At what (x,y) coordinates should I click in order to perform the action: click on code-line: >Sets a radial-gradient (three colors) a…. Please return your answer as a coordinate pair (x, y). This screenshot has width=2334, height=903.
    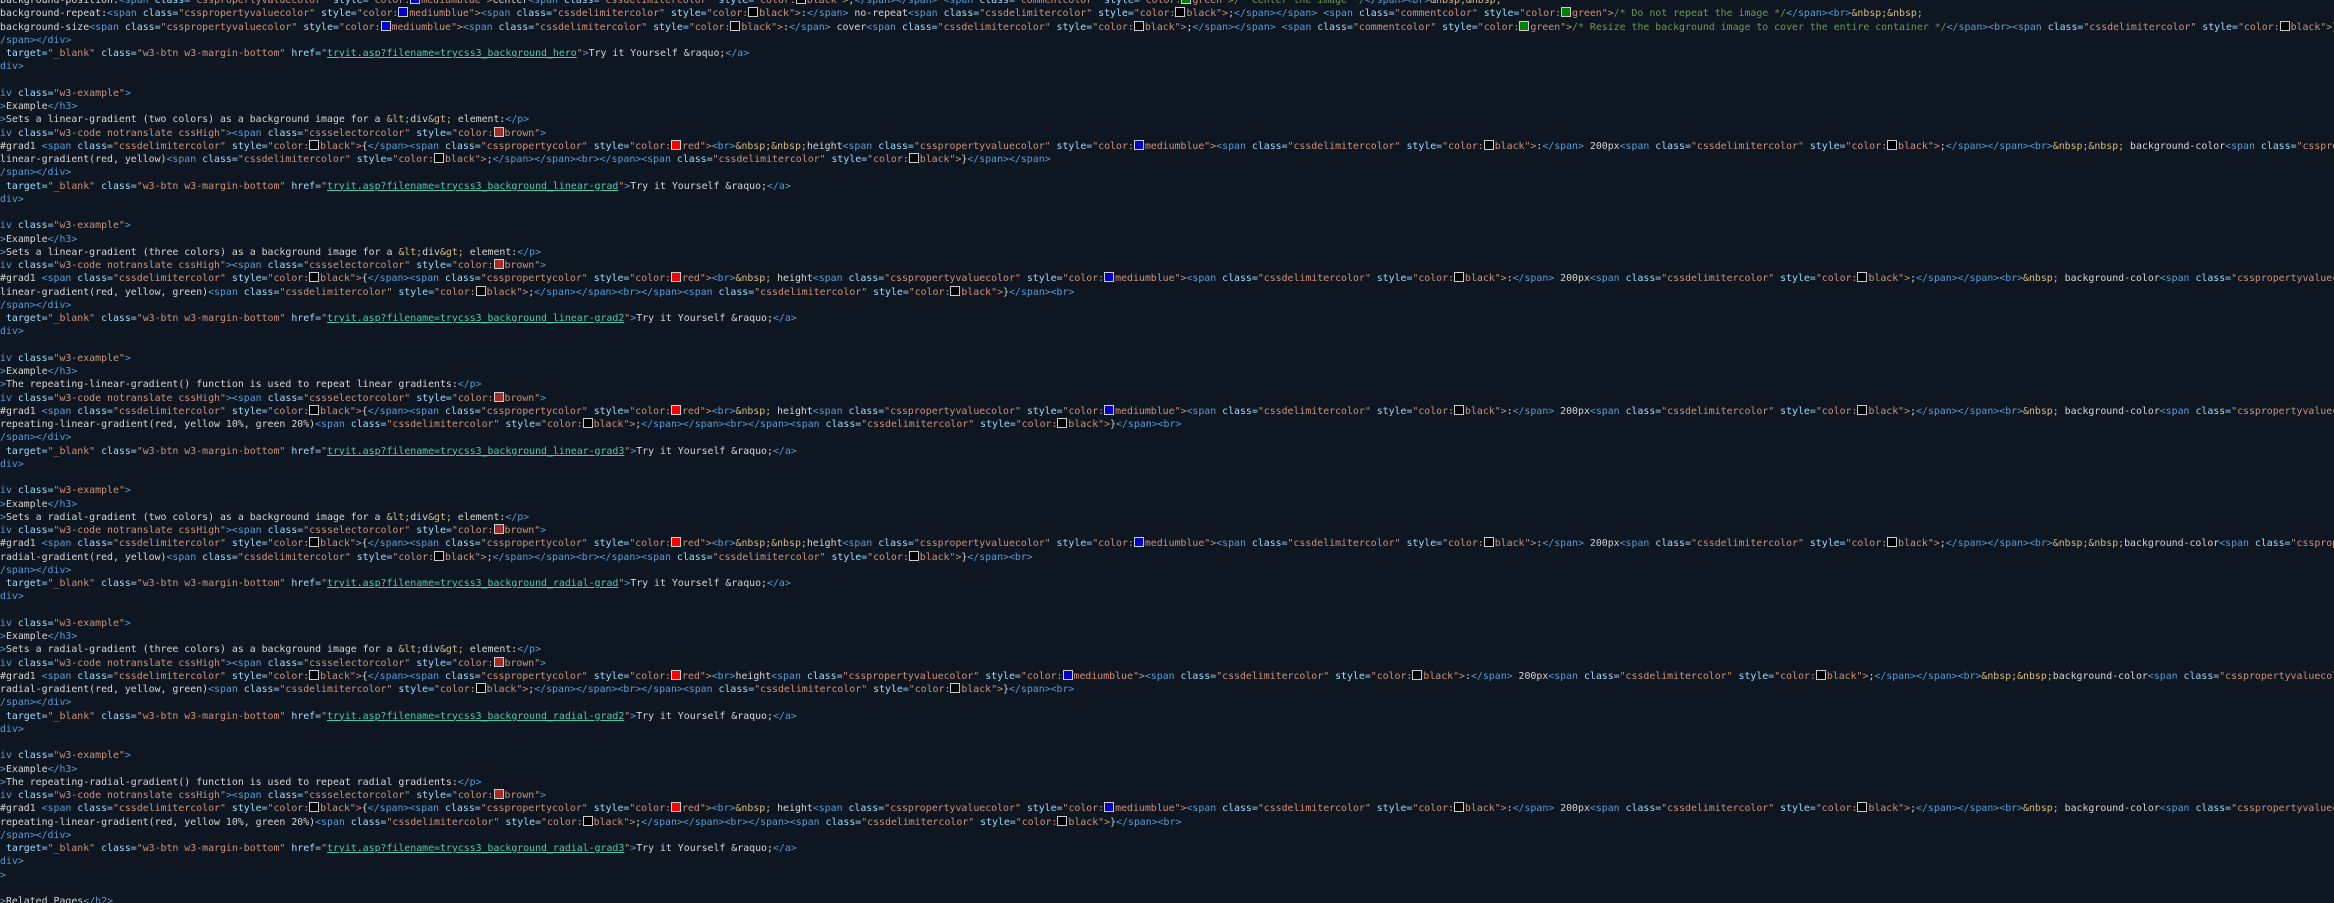
    Looking at the image, I should click on (1167, 649).